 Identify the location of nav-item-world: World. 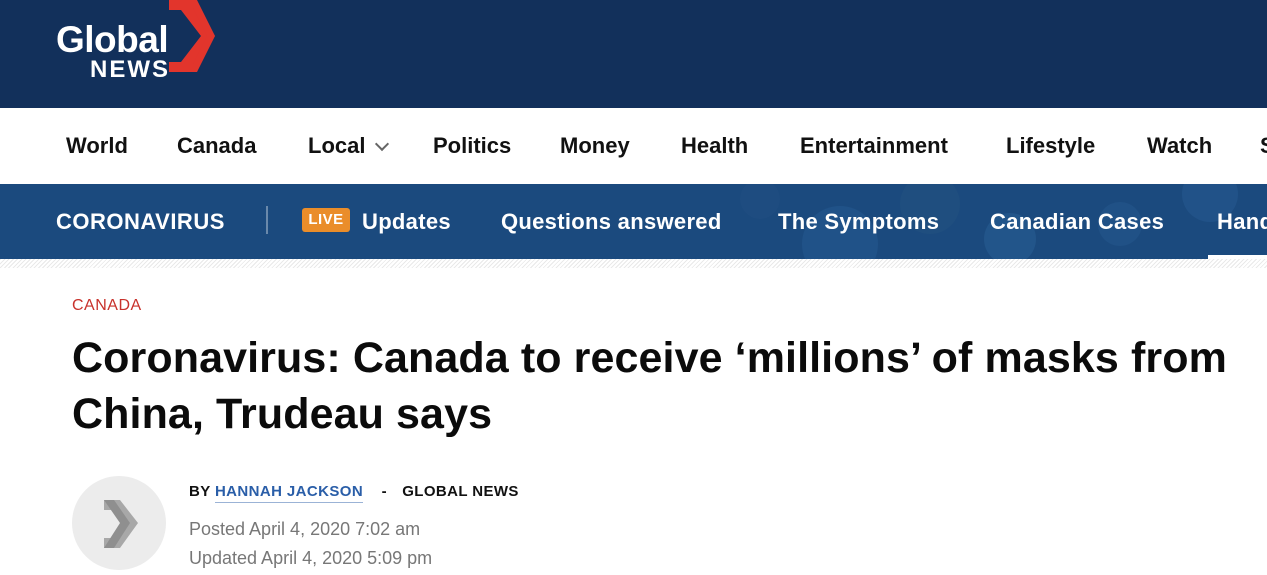
(97, 146).